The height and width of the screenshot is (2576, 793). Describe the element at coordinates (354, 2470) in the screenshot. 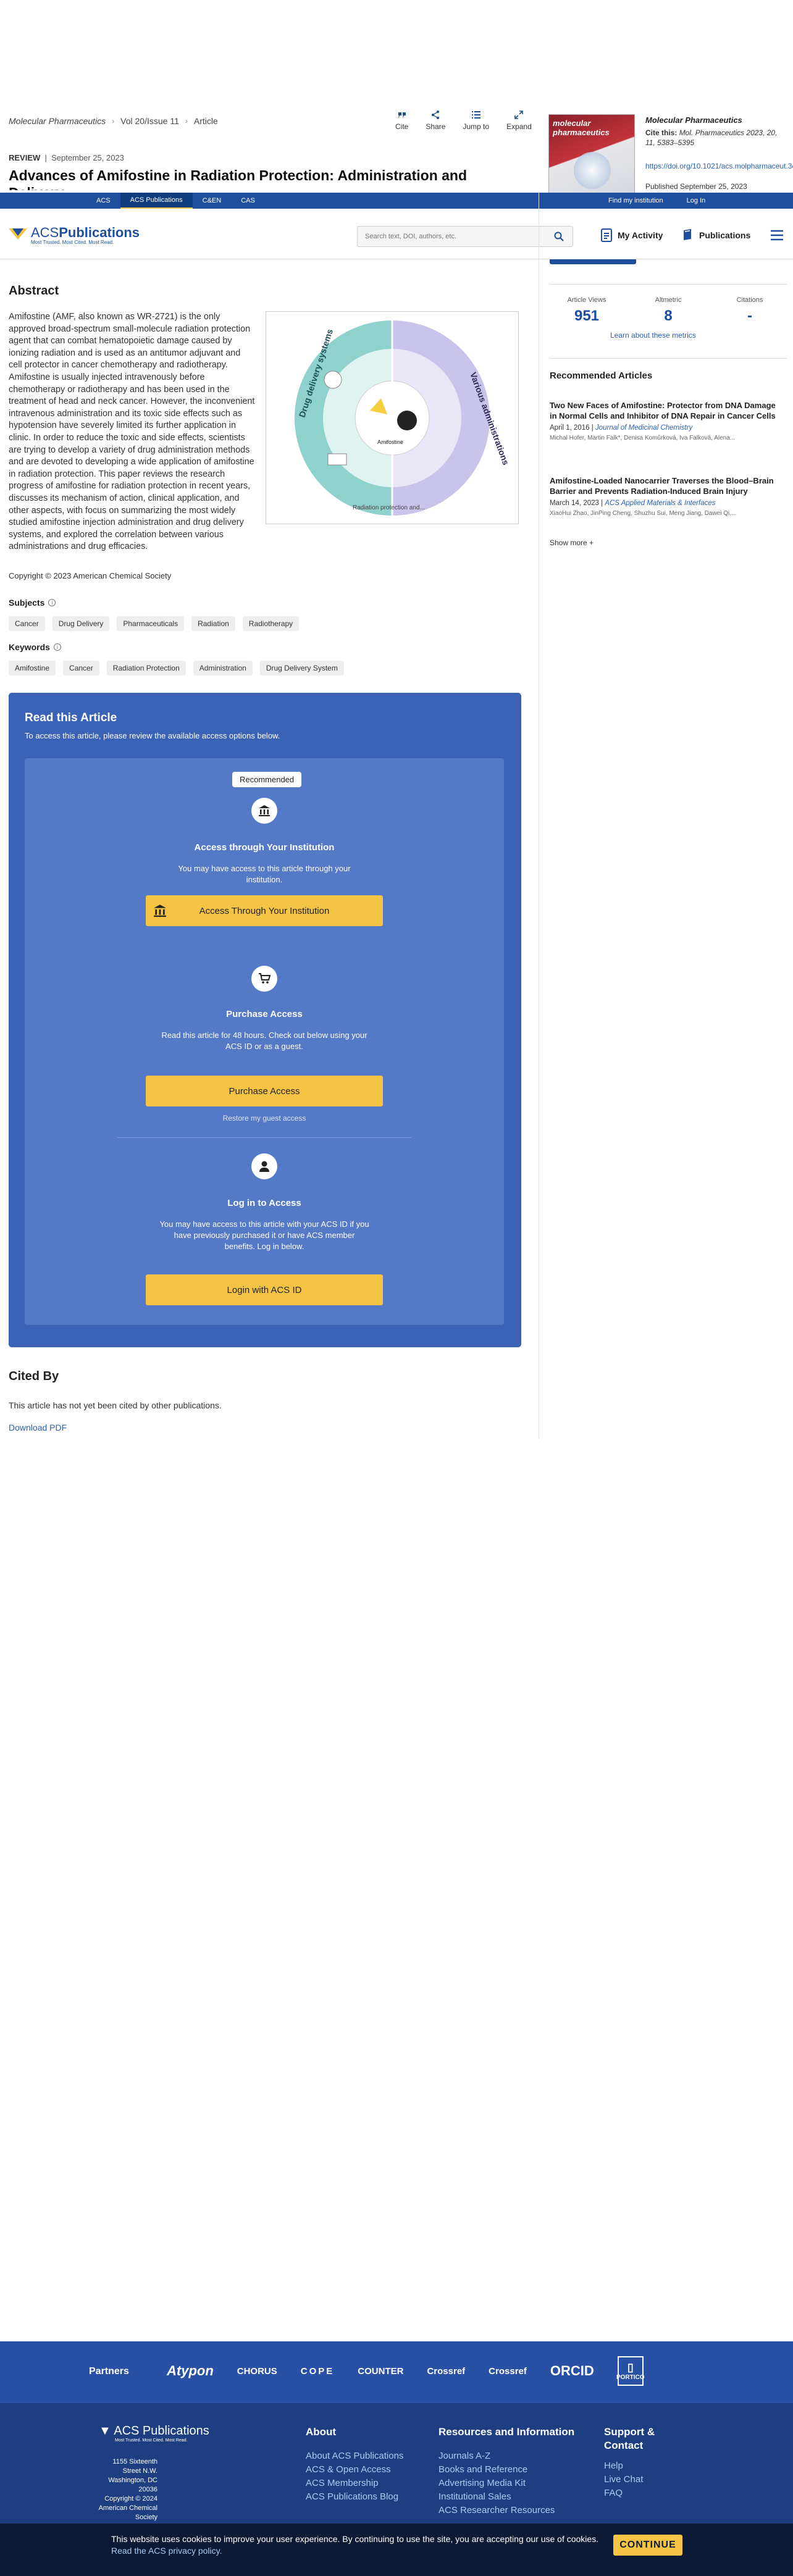

I see `footer-link: ACS & Open Access` at that location.